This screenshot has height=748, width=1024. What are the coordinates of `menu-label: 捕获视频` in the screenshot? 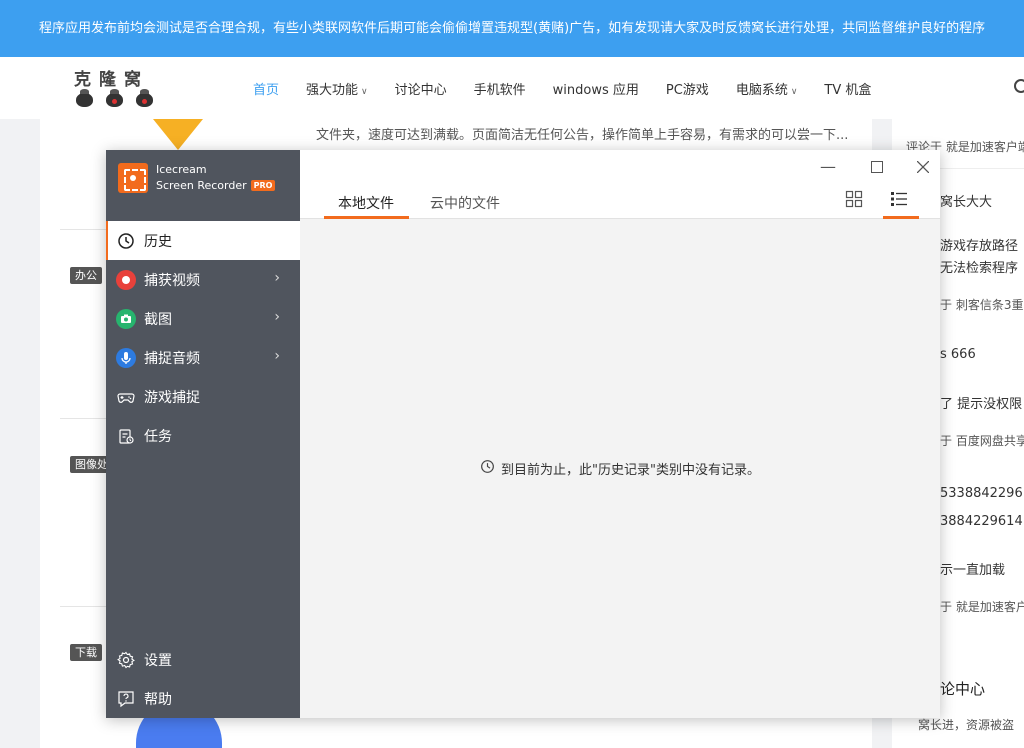 It's located at (172, 280).